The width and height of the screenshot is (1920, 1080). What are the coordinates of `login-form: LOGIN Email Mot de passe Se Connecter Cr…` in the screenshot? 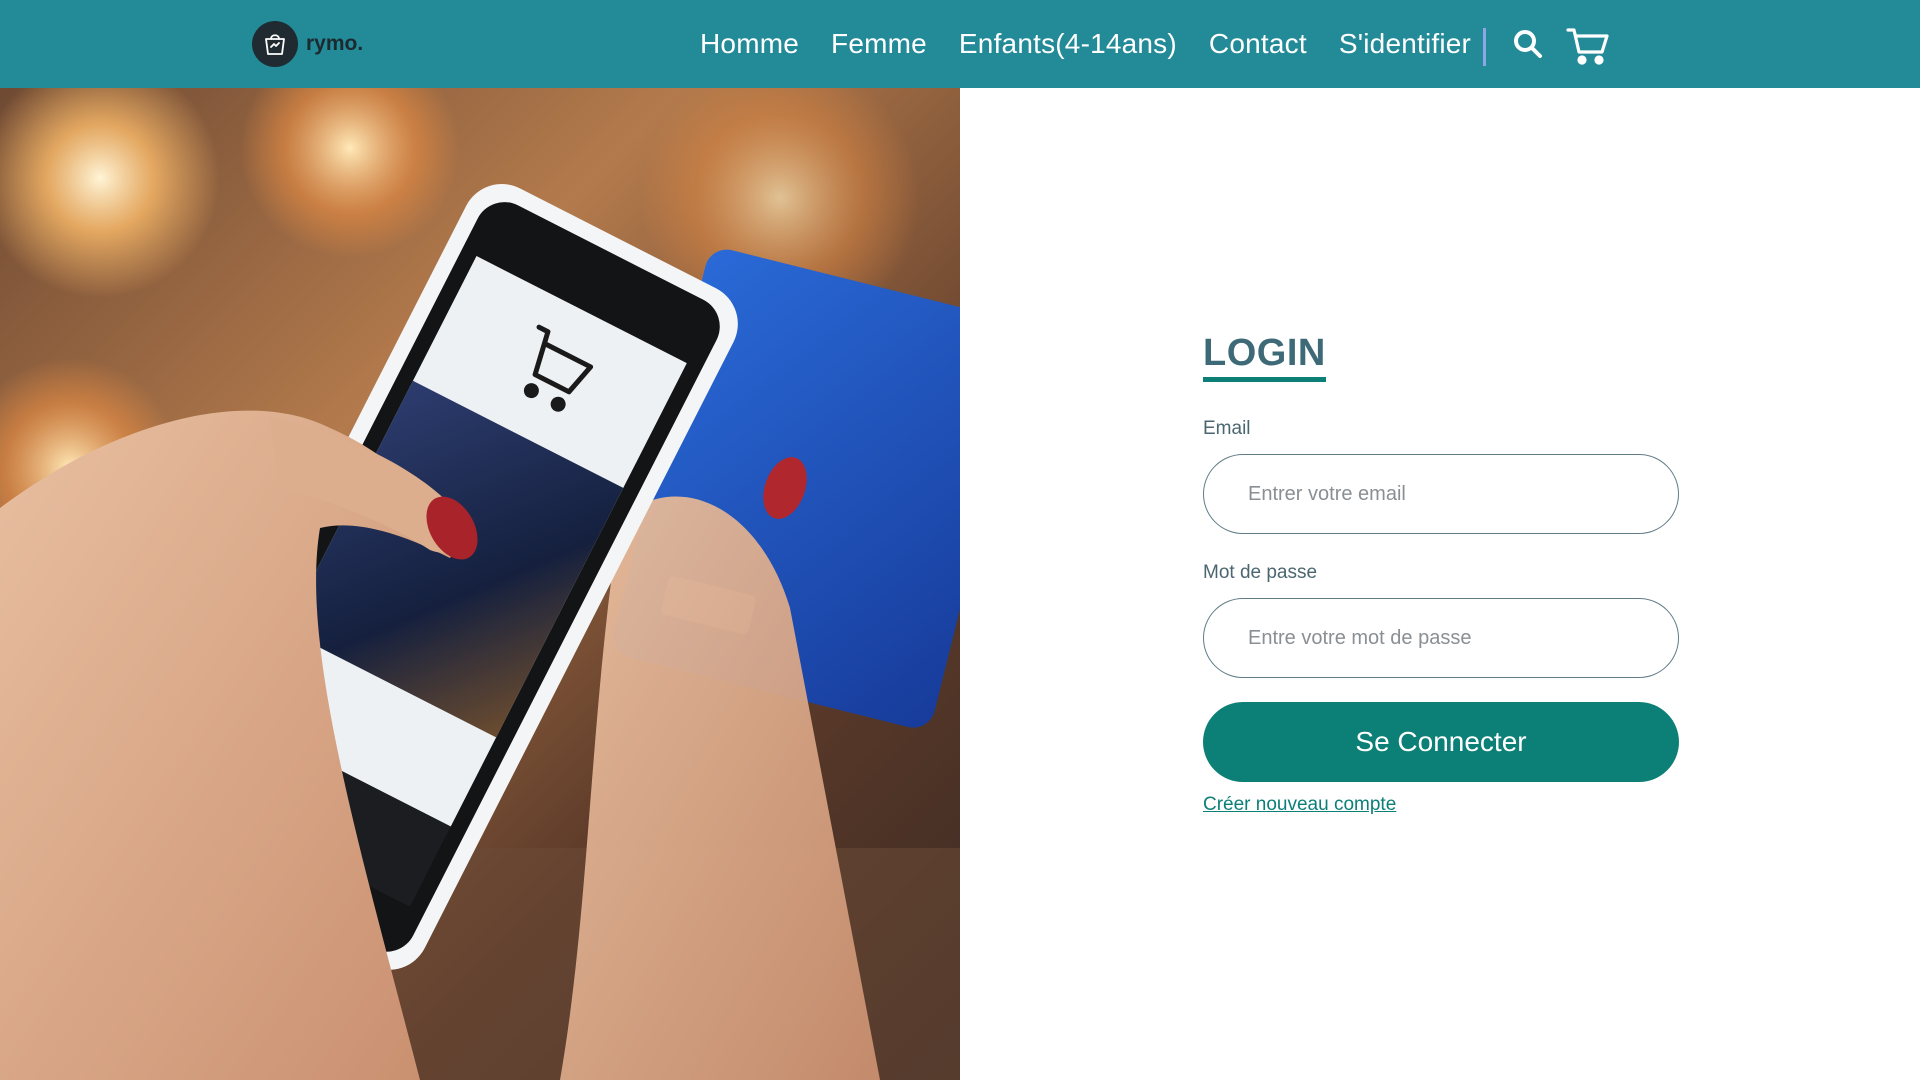 It's located at (1441, 574).